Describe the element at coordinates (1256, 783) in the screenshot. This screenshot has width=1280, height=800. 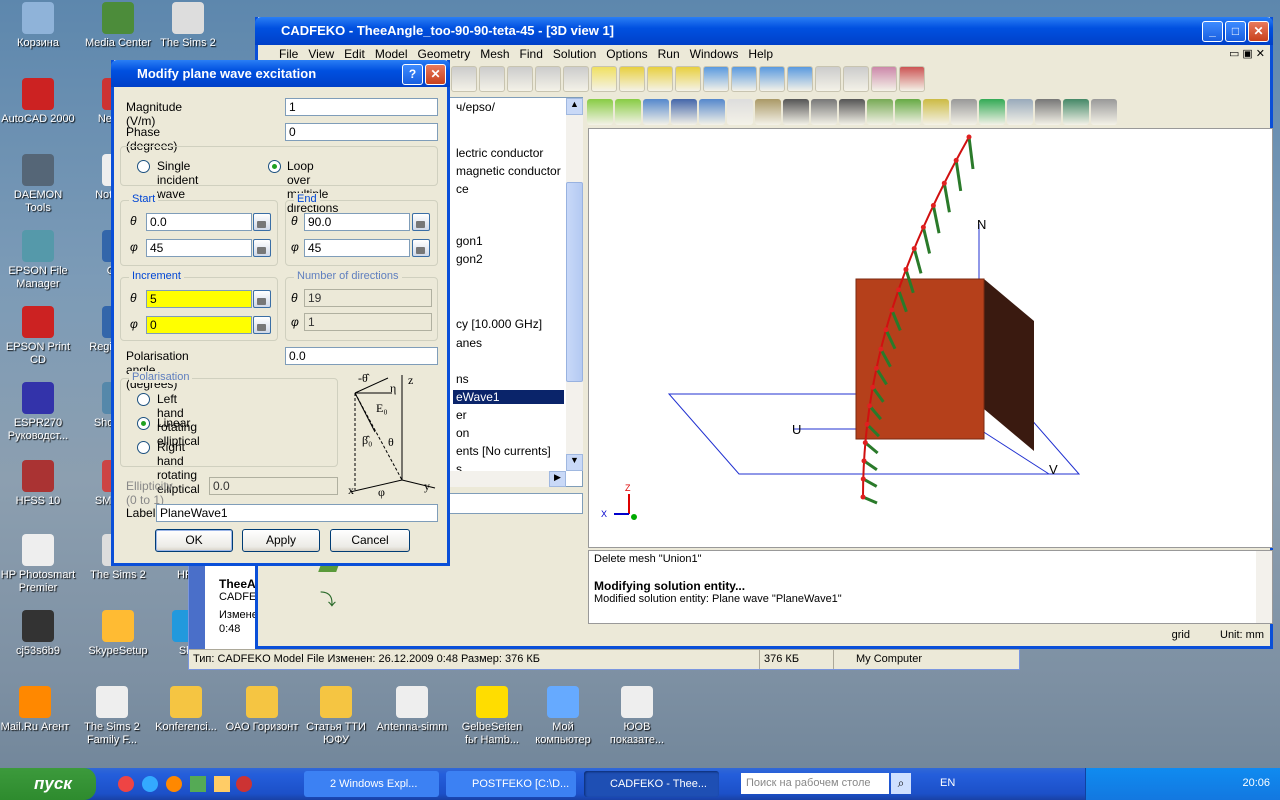
I see `clock: 20:06` at that location.